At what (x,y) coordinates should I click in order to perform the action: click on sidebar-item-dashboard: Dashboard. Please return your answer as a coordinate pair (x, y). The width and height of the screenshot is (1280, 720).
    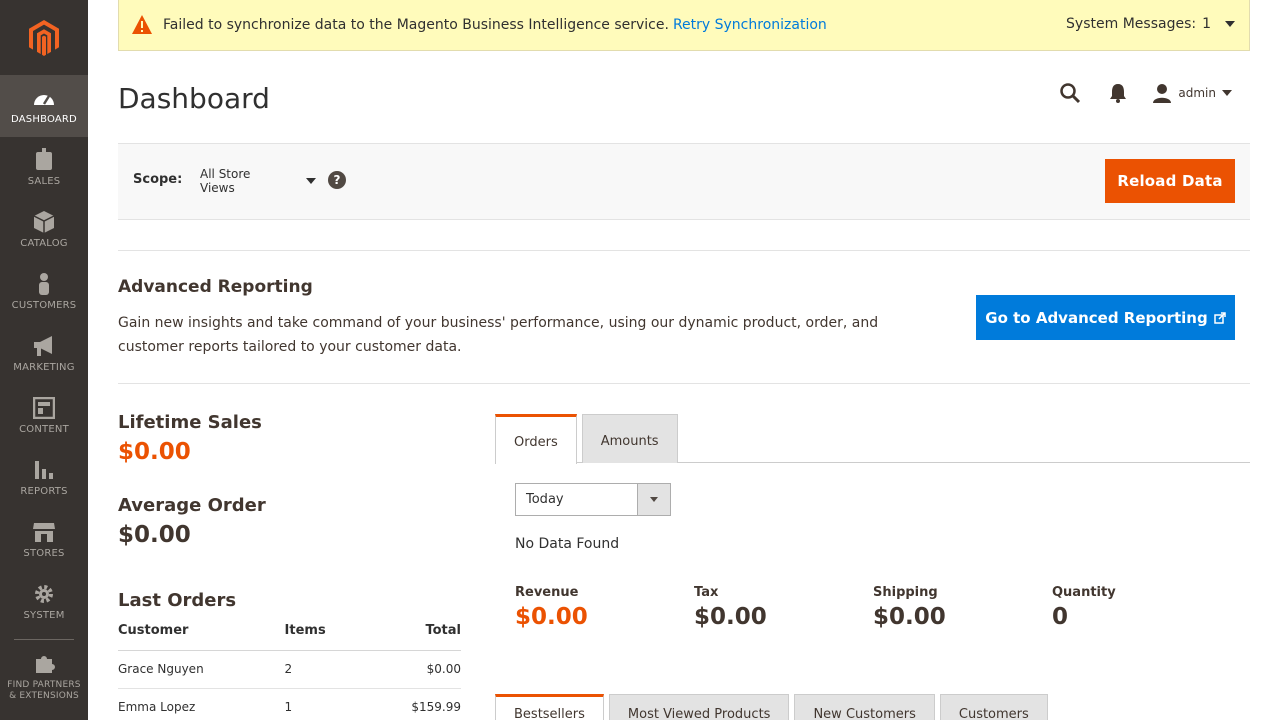
    Looking at the image, I should click on (44, 106).